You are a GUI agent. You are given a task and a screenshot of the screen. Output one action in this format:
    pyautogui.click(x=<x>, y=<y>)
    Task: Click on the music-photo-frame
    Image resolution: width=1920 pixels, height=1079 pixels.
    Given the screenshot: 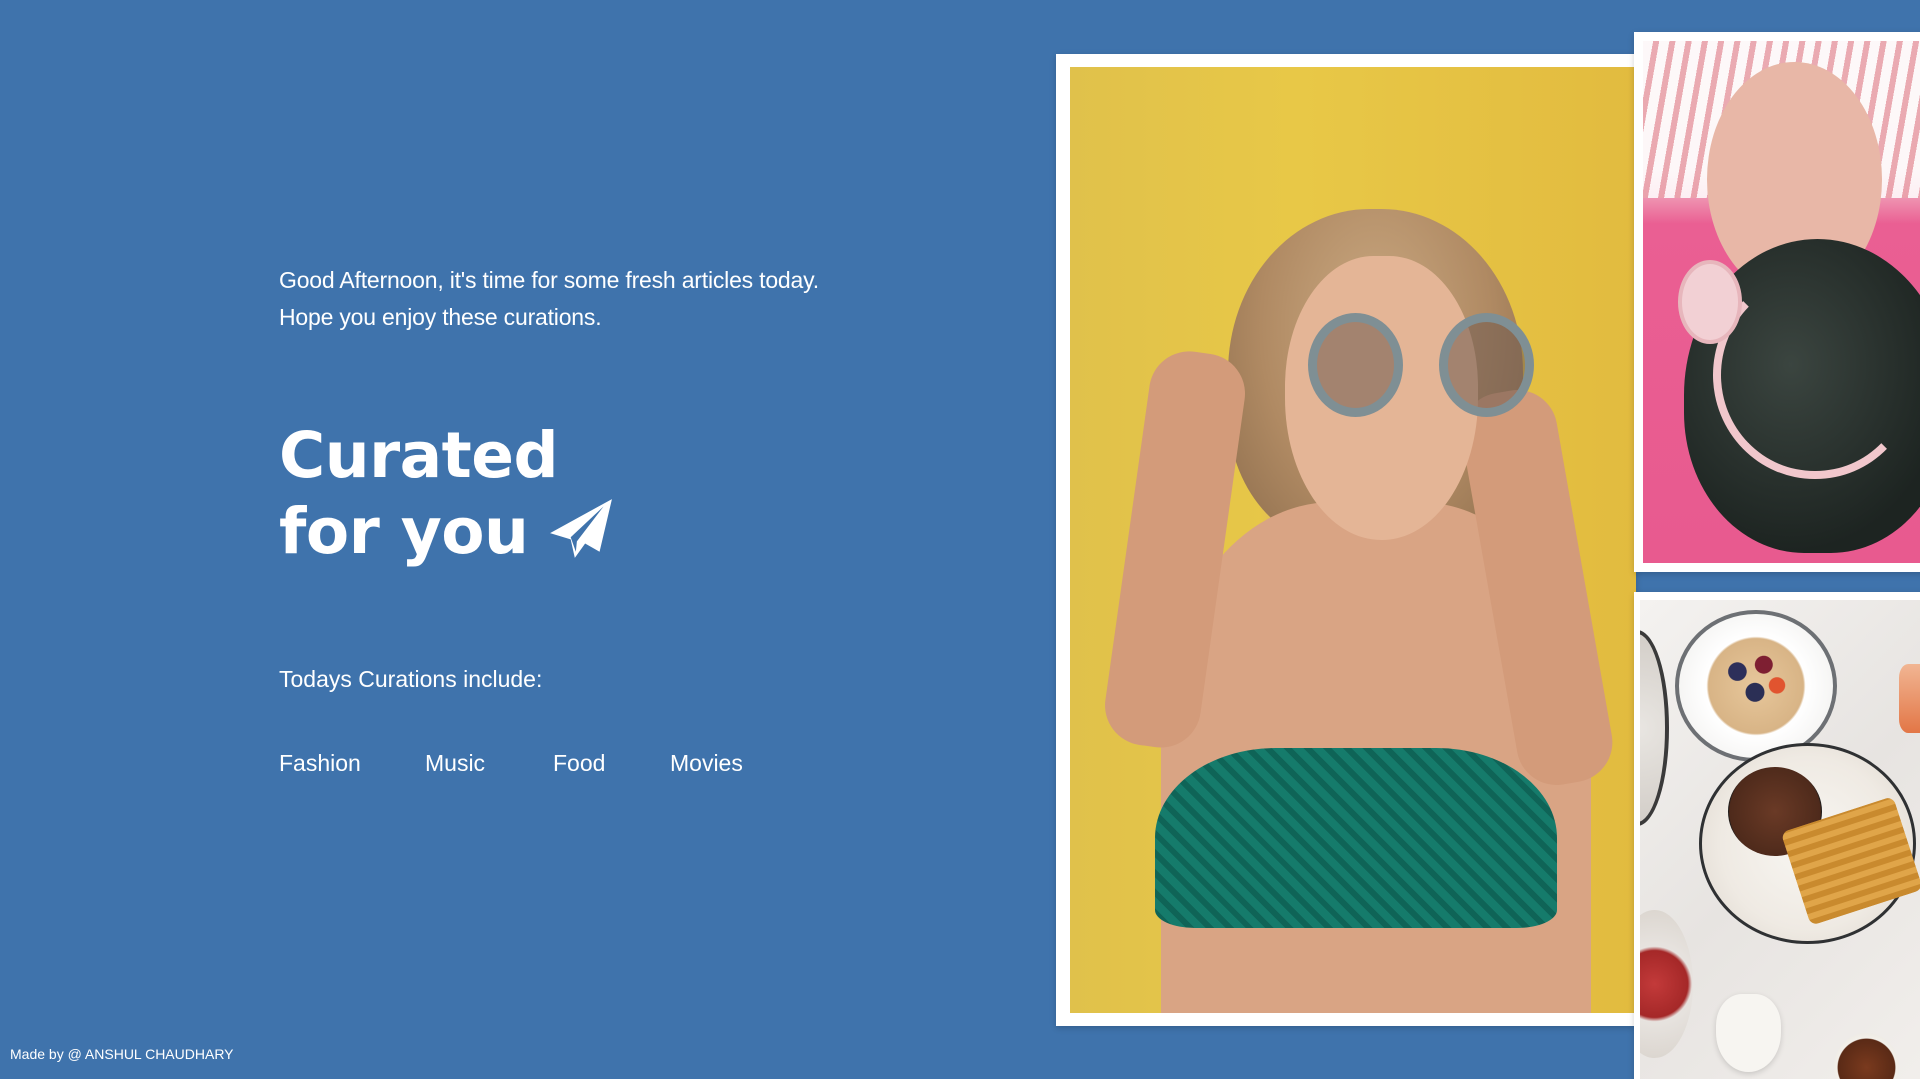 What is the action you would take?
    pyautogui.click(x=1777, y=302)
    